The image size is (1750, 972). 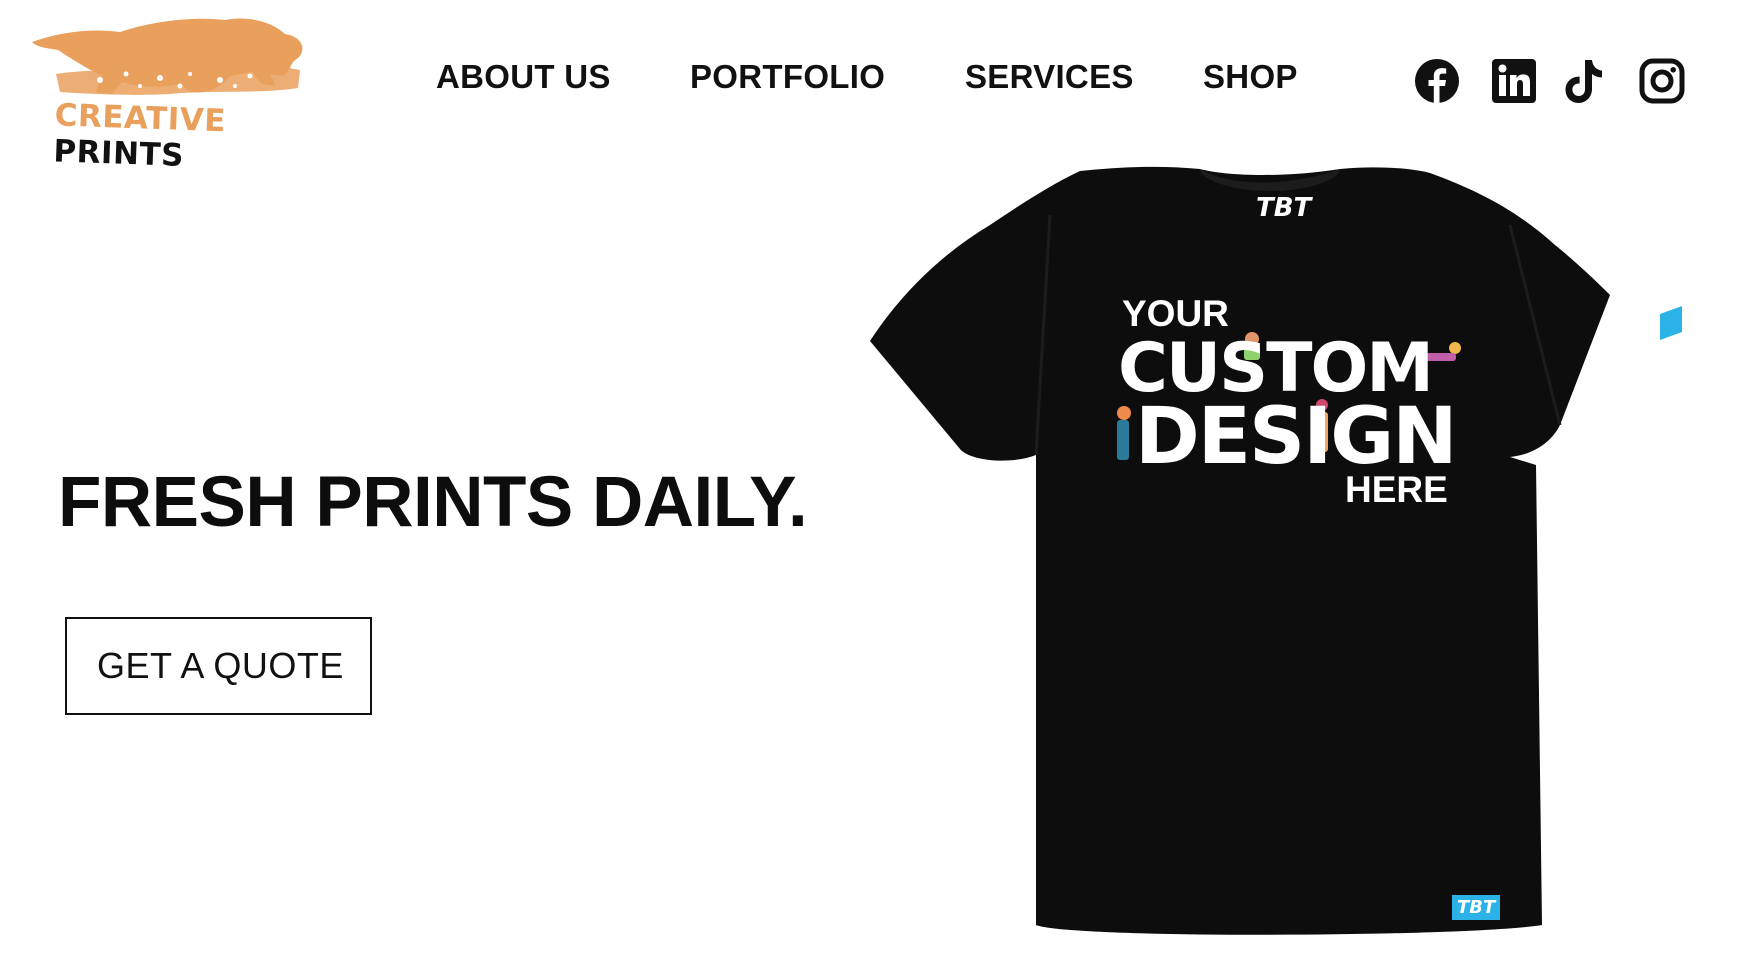 What do you see at coordinates (1437, 81) in the screenshot?
I see `facebook-icon` at bounding box center [1437, 81].